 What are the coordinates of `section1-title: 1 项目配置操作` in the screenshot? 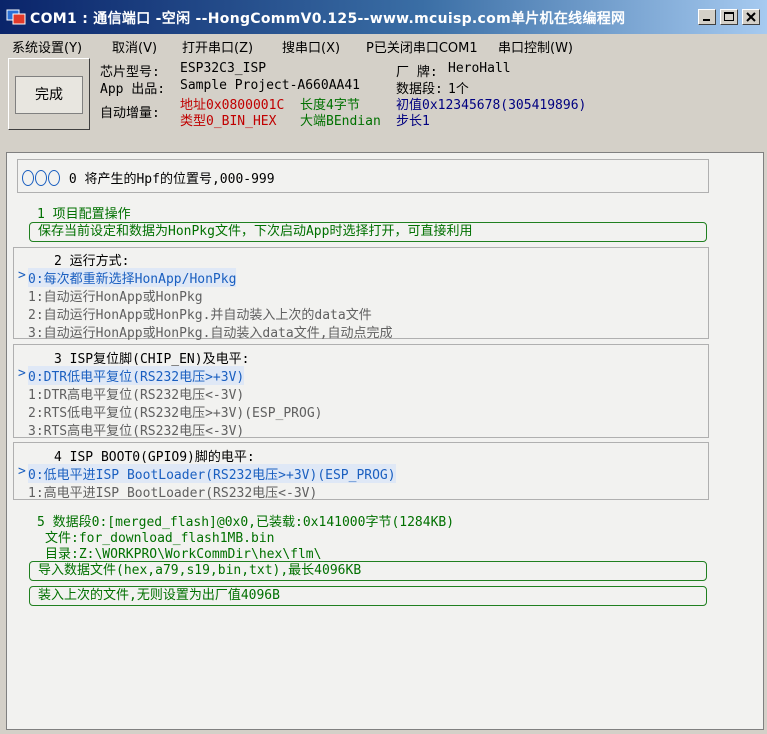 It's located at (84, 214).